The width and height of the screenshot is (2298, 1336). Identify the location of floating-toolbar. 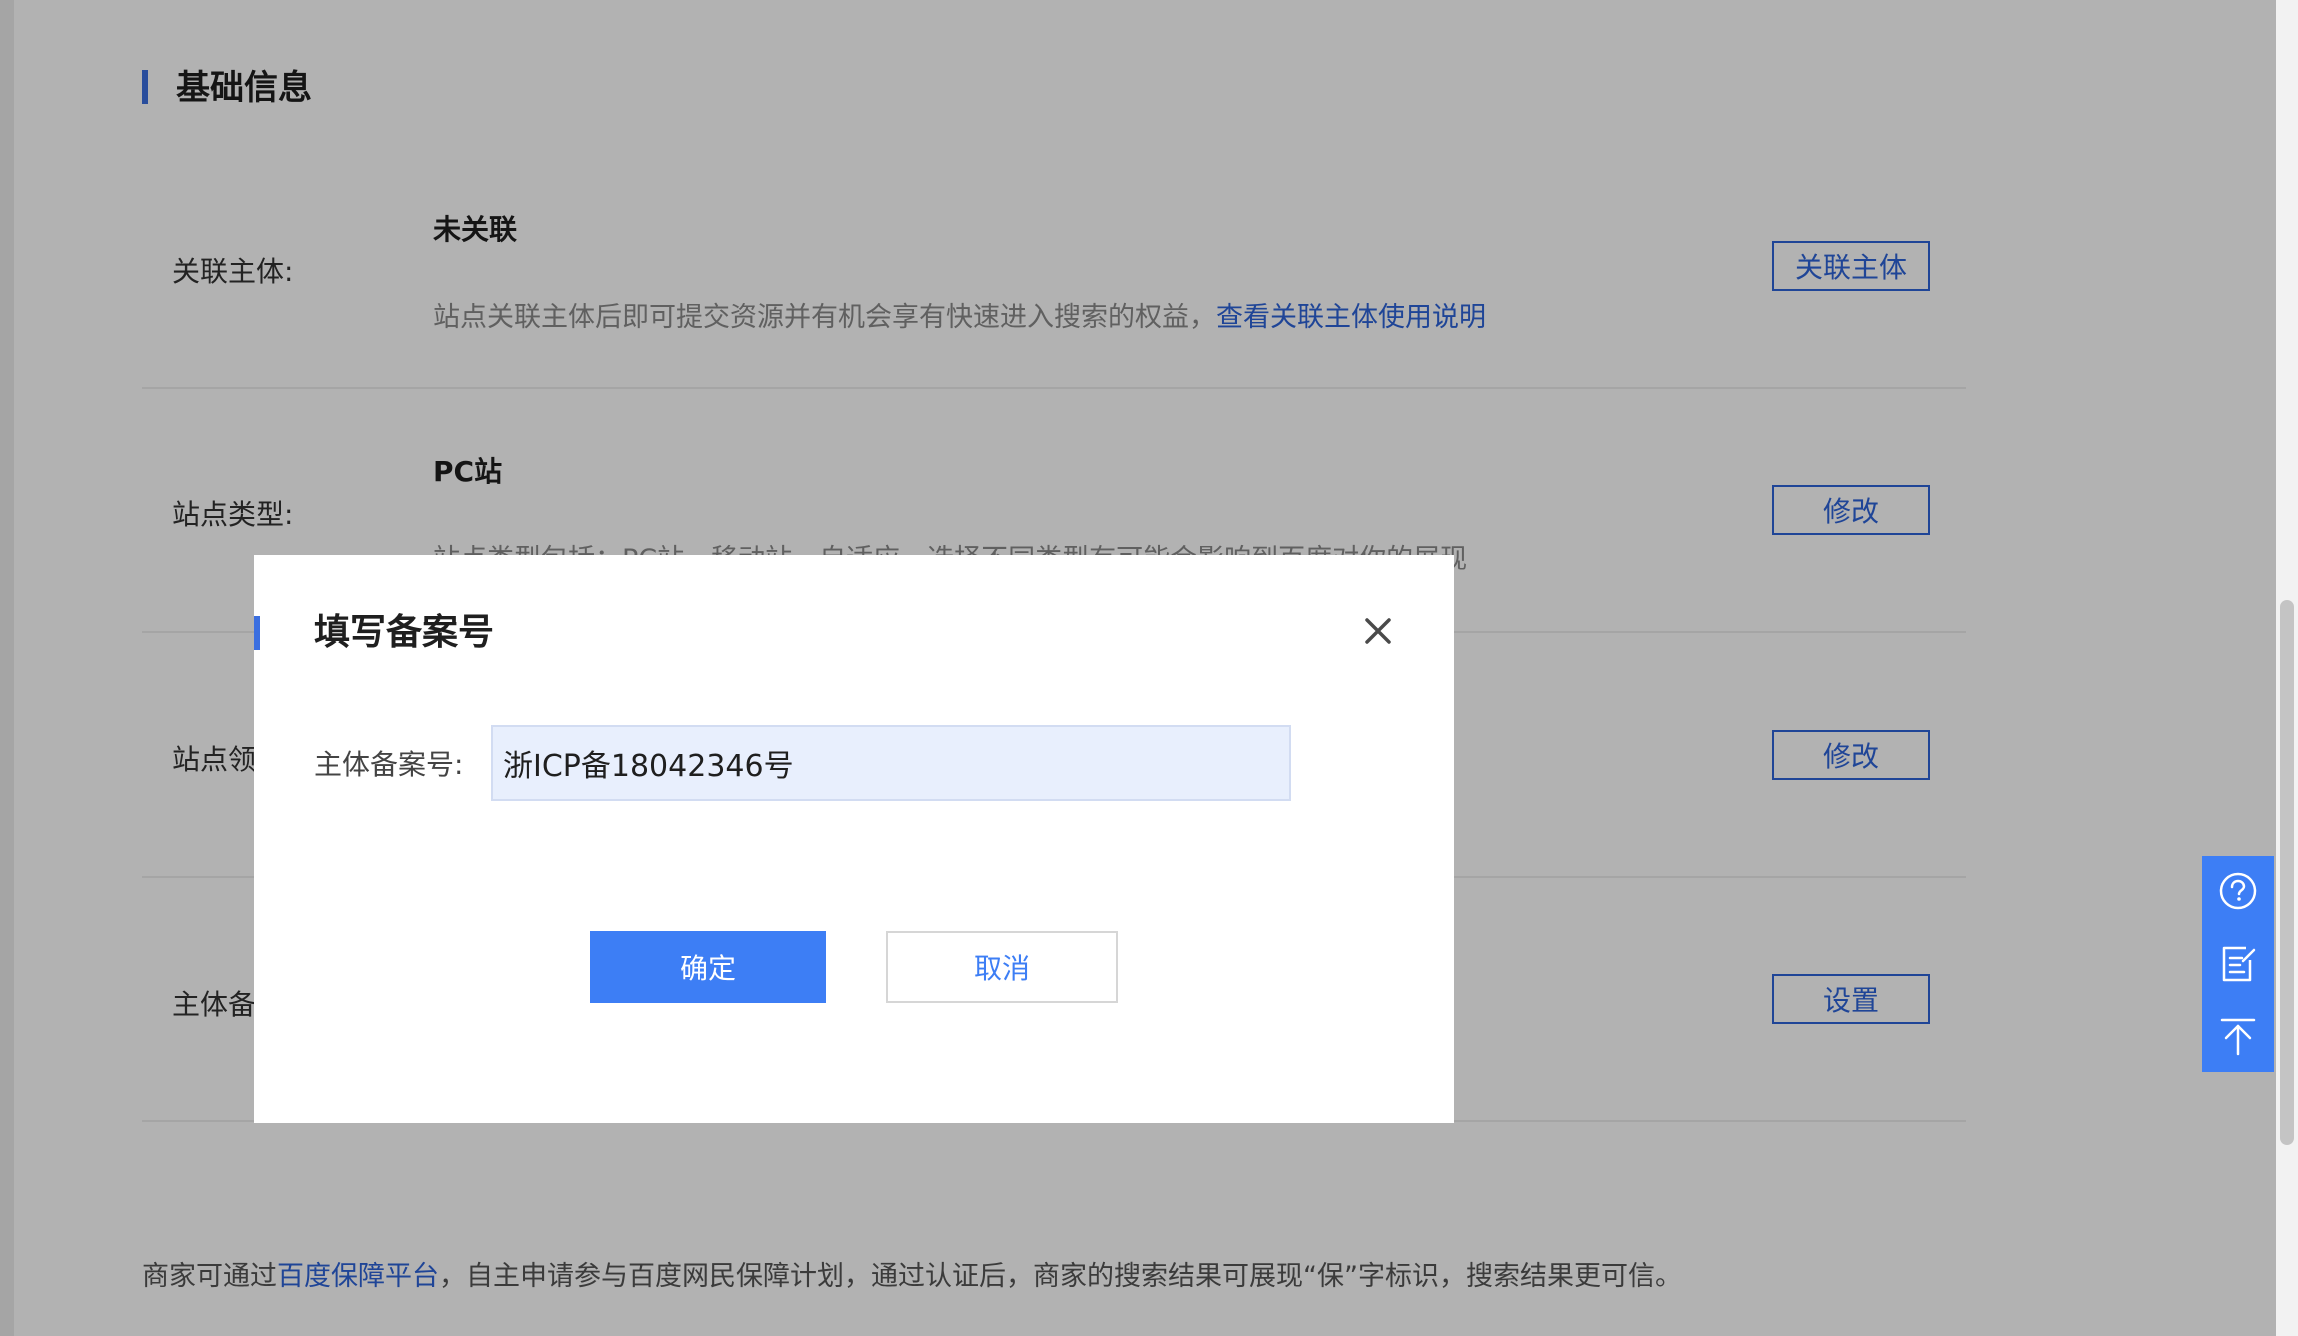
(2238, 964).